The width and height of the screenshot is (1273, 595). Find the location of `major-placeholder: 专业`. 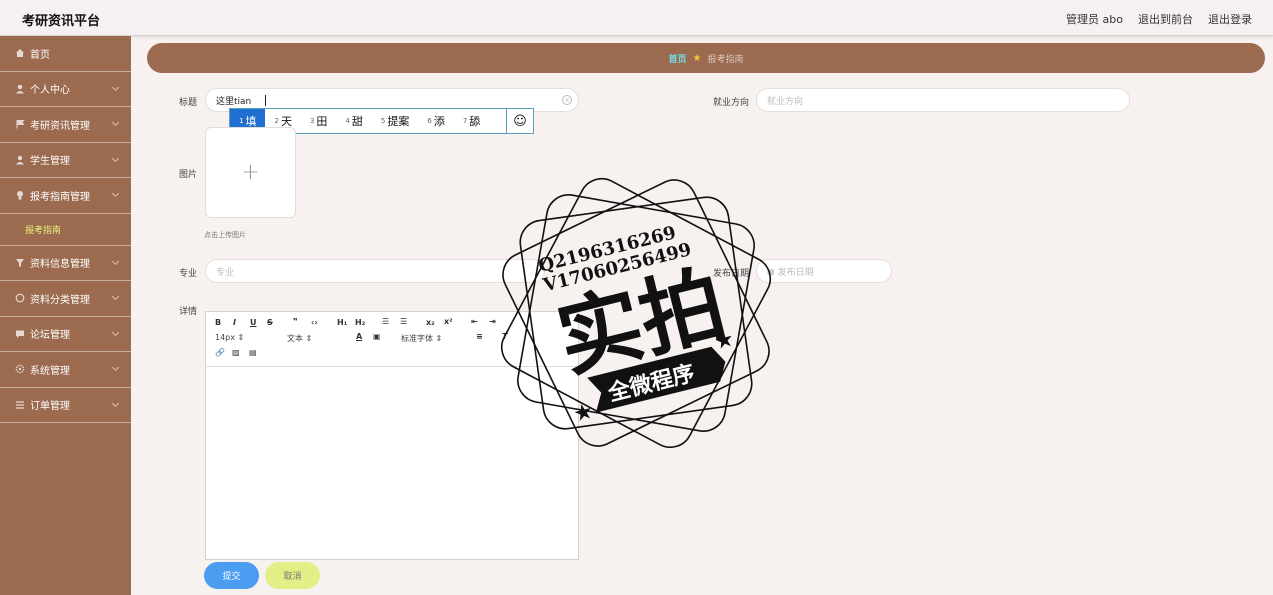

major-placeholder: 专业 is located at coordinates (225, 272).